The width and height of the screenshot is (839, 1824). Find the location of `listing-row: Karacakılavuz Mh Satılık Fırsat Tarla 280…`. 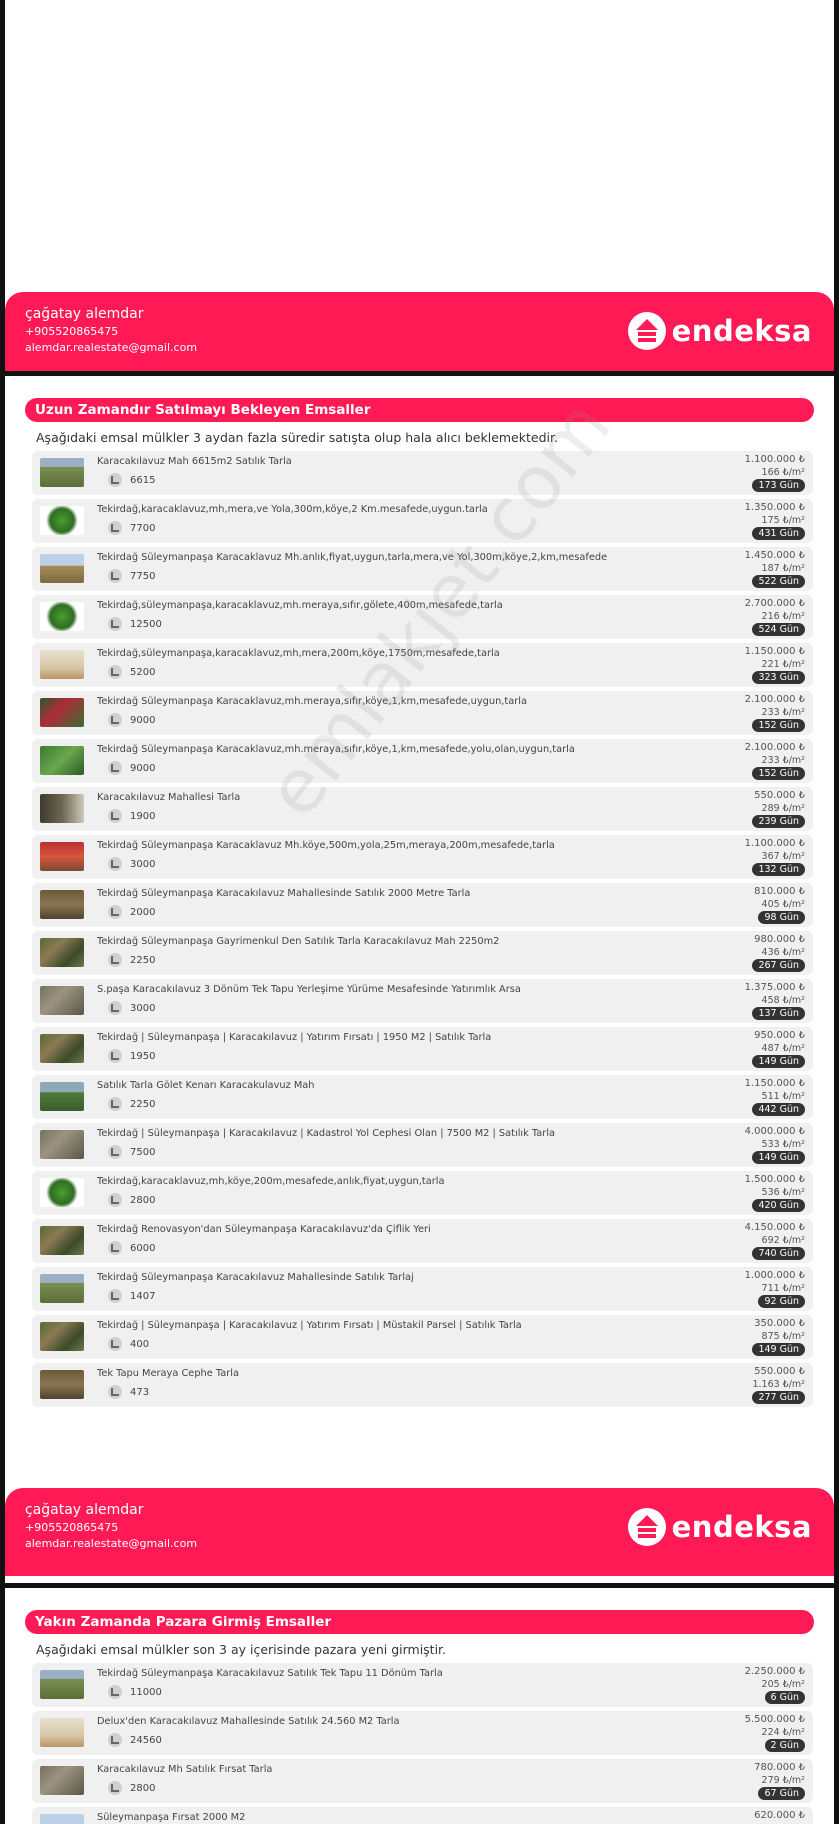

listing-row: Karacakılavuz Mh Satılık Fırsat Tarla 280… is located at coordinates (422, 1781).